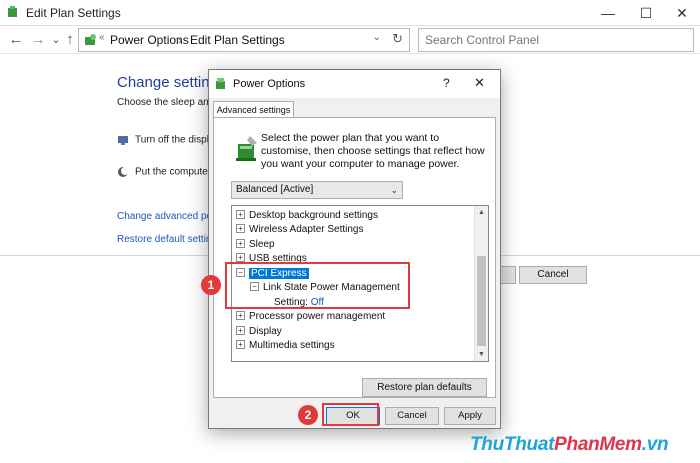  I want to click on close-button: ✕, so click(682, 13).